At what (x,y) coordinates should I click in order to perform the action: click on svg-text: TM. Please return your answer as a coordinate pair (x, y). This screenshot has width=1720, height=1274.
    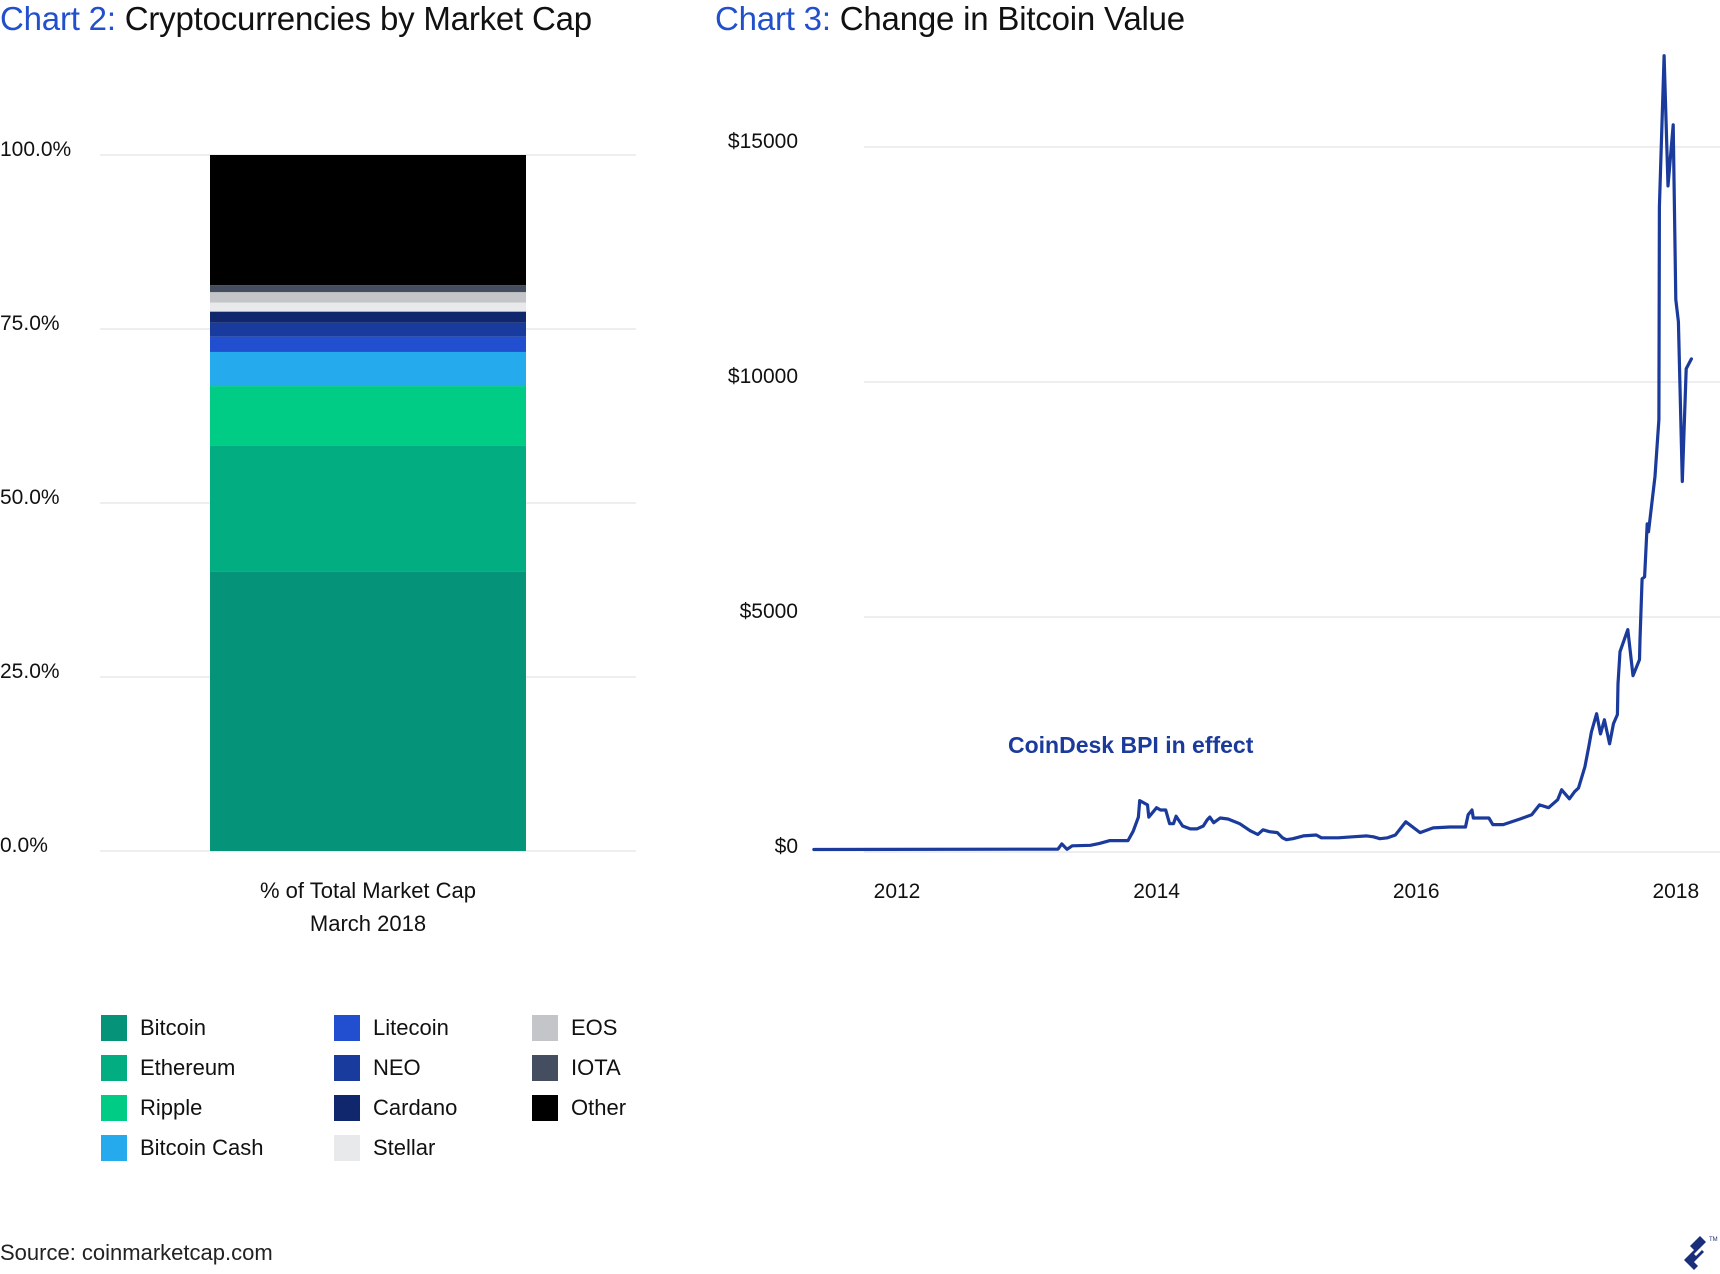
    Looking at the image, I should click on (1713, 1240).